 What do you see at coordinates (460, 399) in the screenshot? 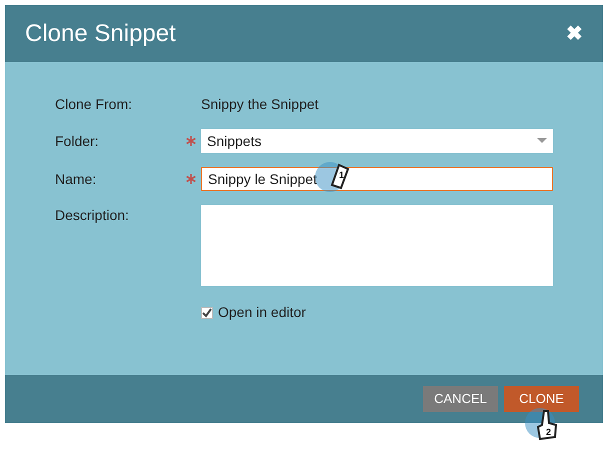
I see `cancel-button: CANCEL` at bounding box center [460, 399].